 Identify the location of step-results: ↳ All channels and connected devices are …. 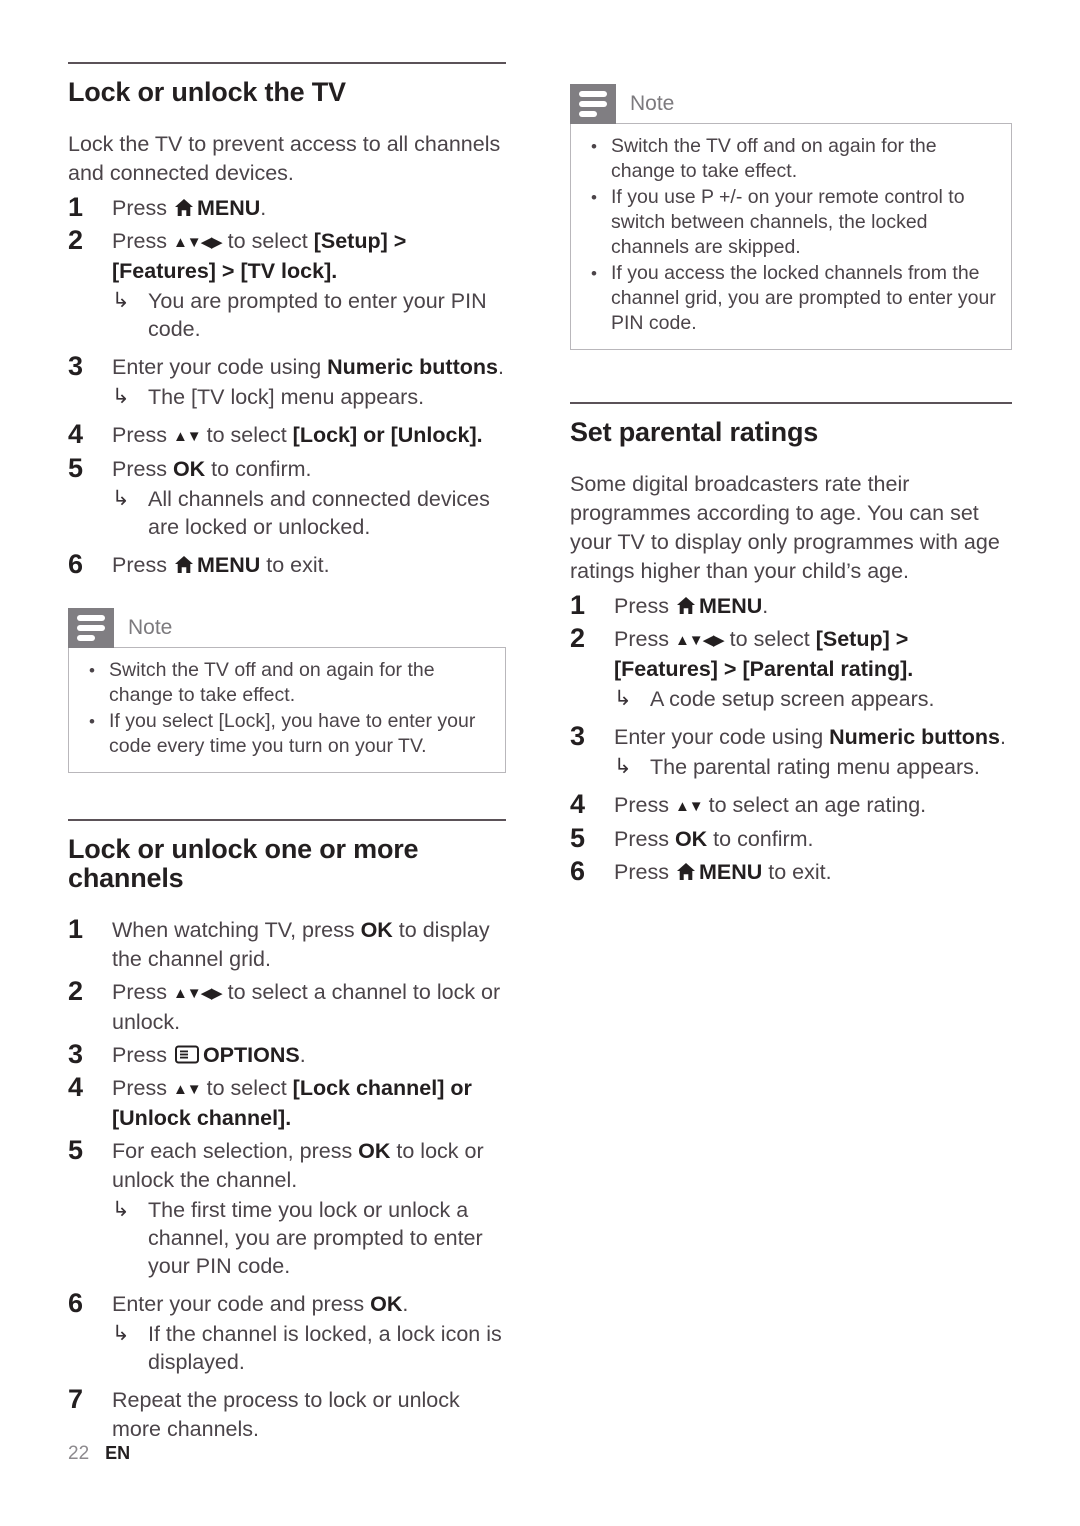
(309, 513).